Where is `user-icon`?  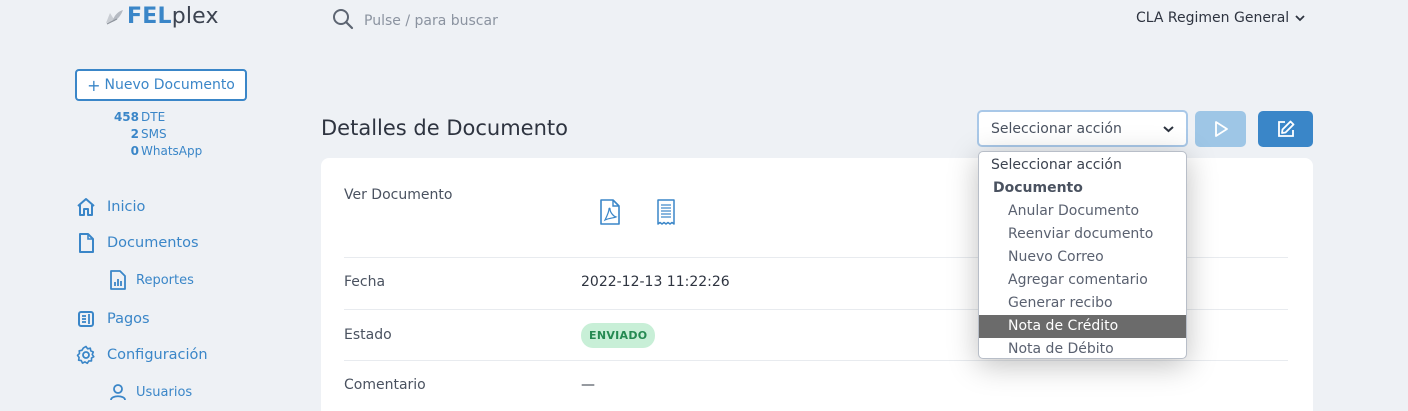
user-icon is located at coordinates (118, 392).